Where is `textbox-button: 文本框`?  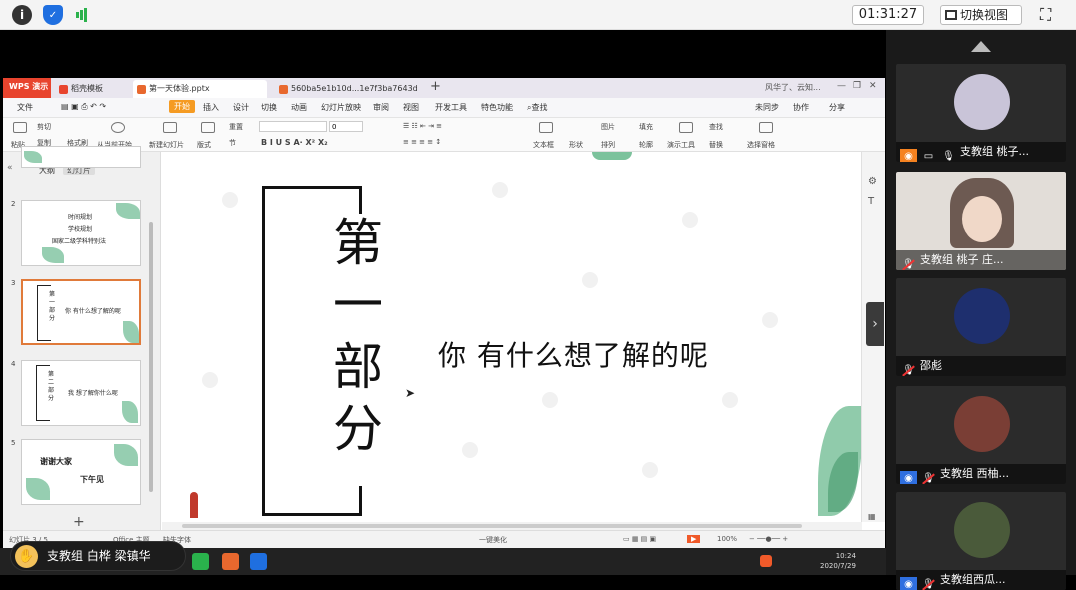
textbox-button: 文本框 is located at coordinates (543, 145).